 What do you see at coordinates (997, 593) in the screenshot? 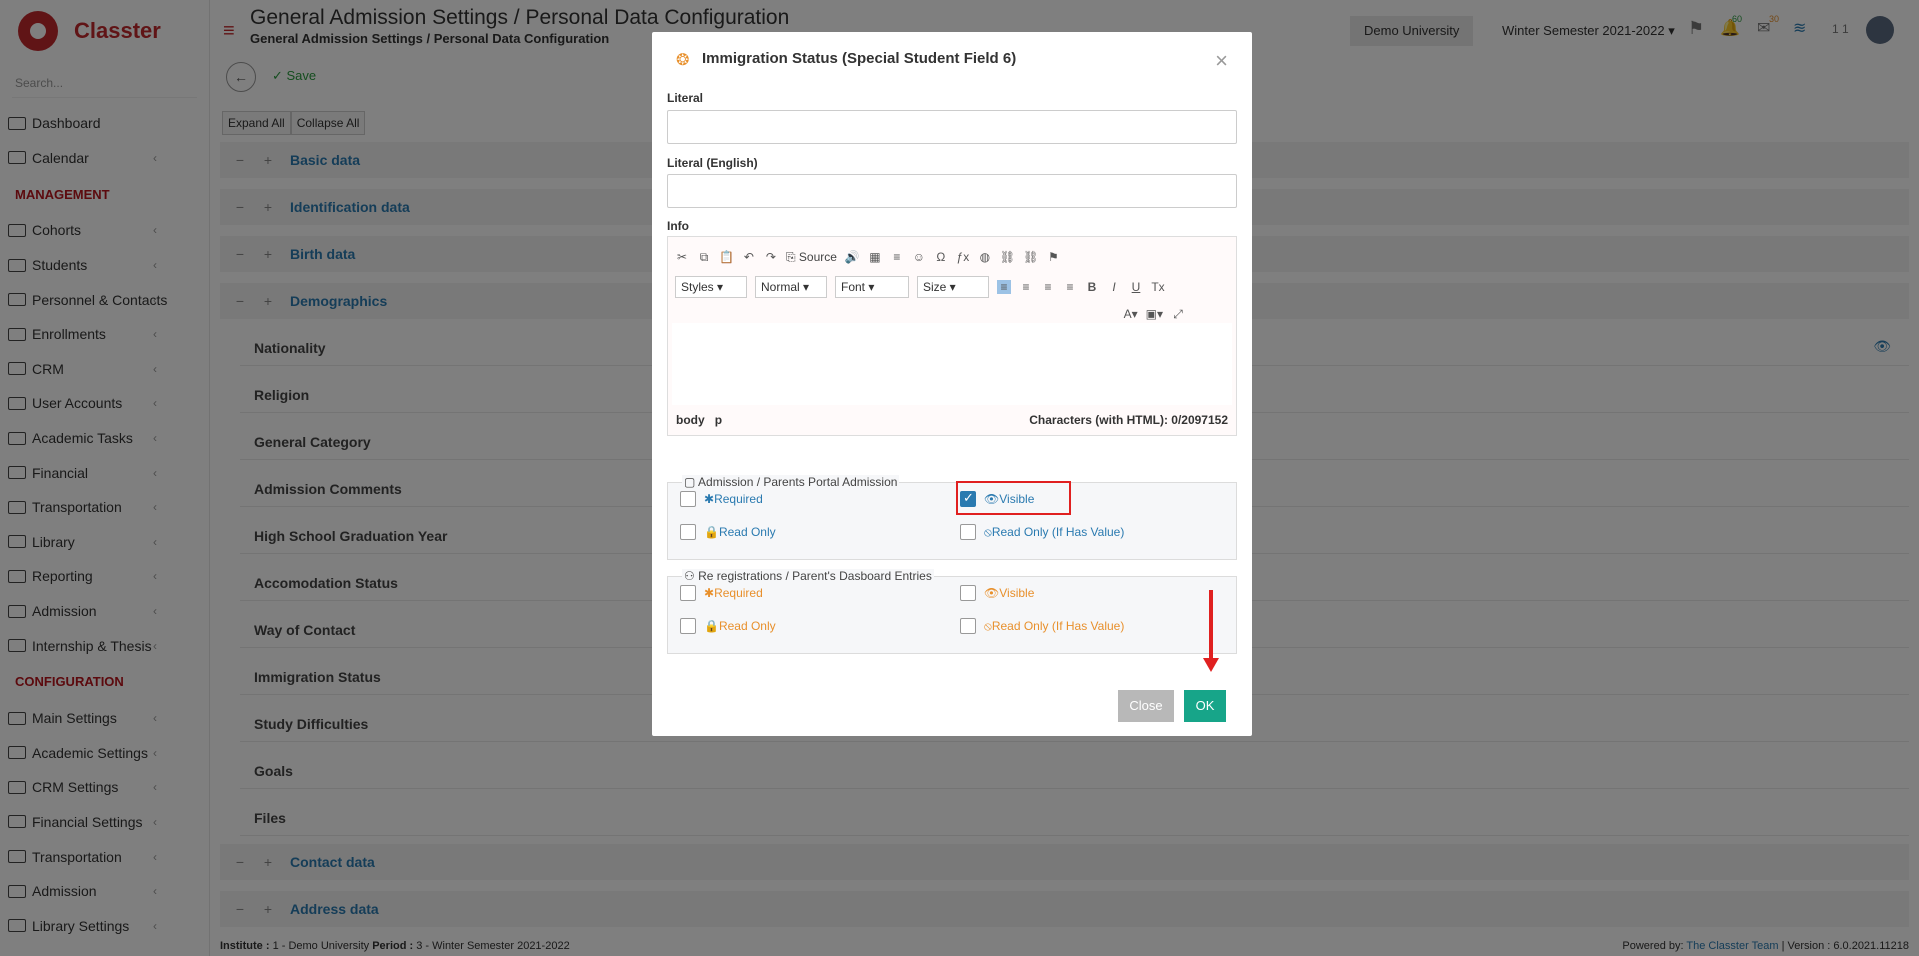
I see `visible-option: 👁 Visible` at bounding box center [997, 593].